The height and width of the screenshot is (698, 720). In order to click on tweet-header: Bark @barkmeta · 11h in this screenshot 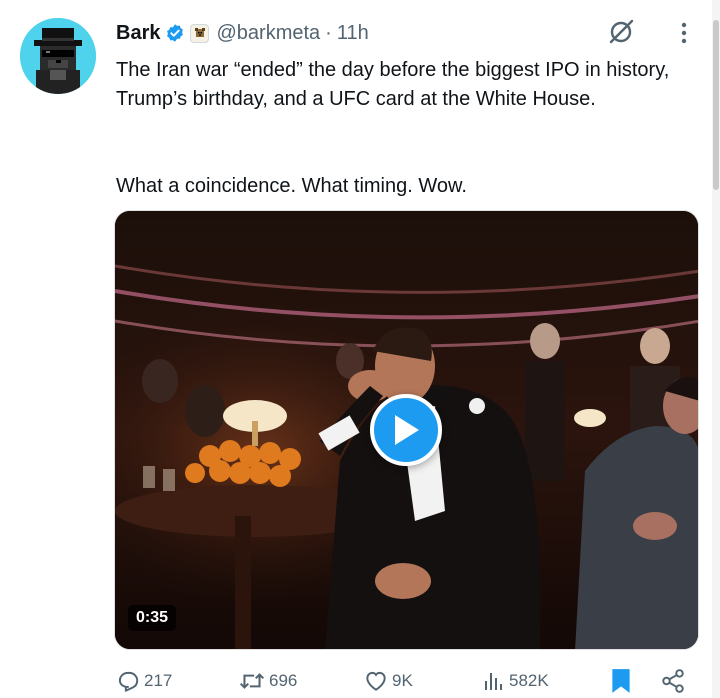, I will do `click(242, 33)`.